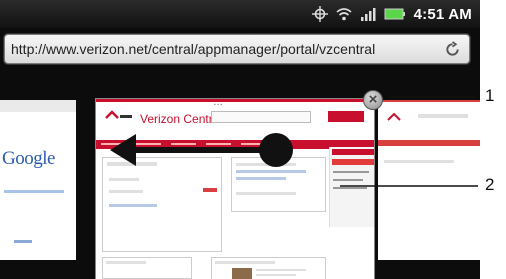 The width and height of the screenshot is (506, 279). I want to click on callout-number-2: 2, so click(490, 184).